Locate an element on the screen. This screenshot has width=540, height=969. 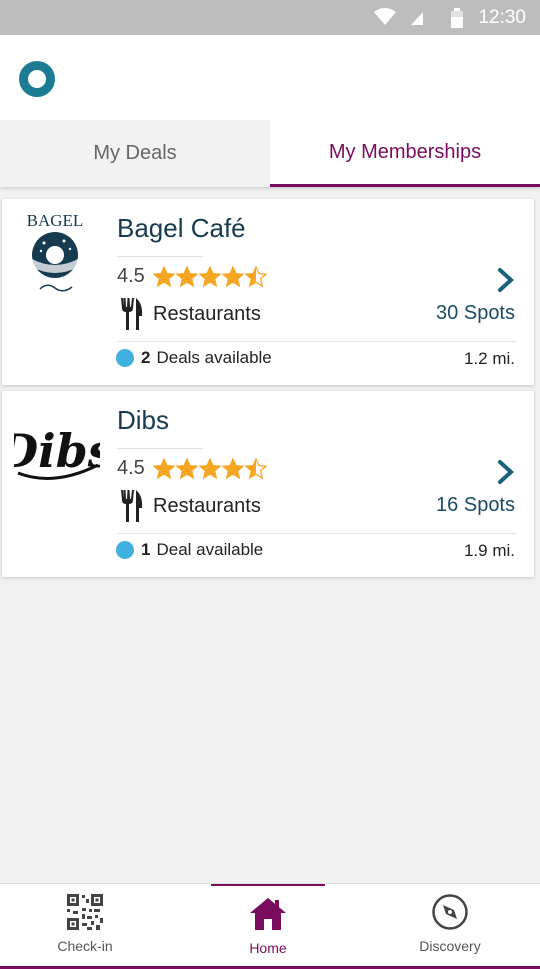
distance: 1.2 mi. is located at coordinates (489, 358).